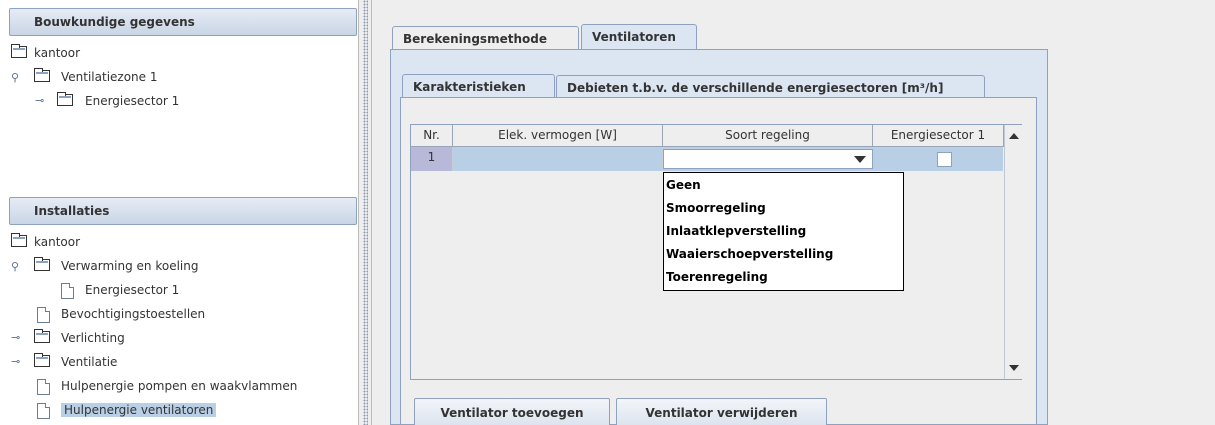  What do you see at coordinates (717, 277) in the screenshot?
I see `dropdown-option: Toerenregeling` at bounding box center [717, 277].